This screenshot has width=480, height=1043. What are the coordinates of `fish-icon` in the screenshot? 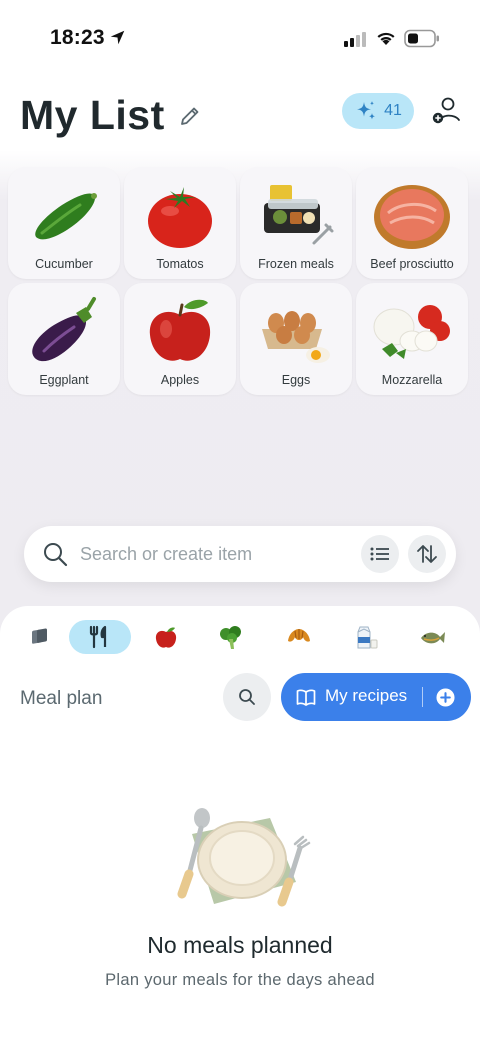 It's located at (433, 638).